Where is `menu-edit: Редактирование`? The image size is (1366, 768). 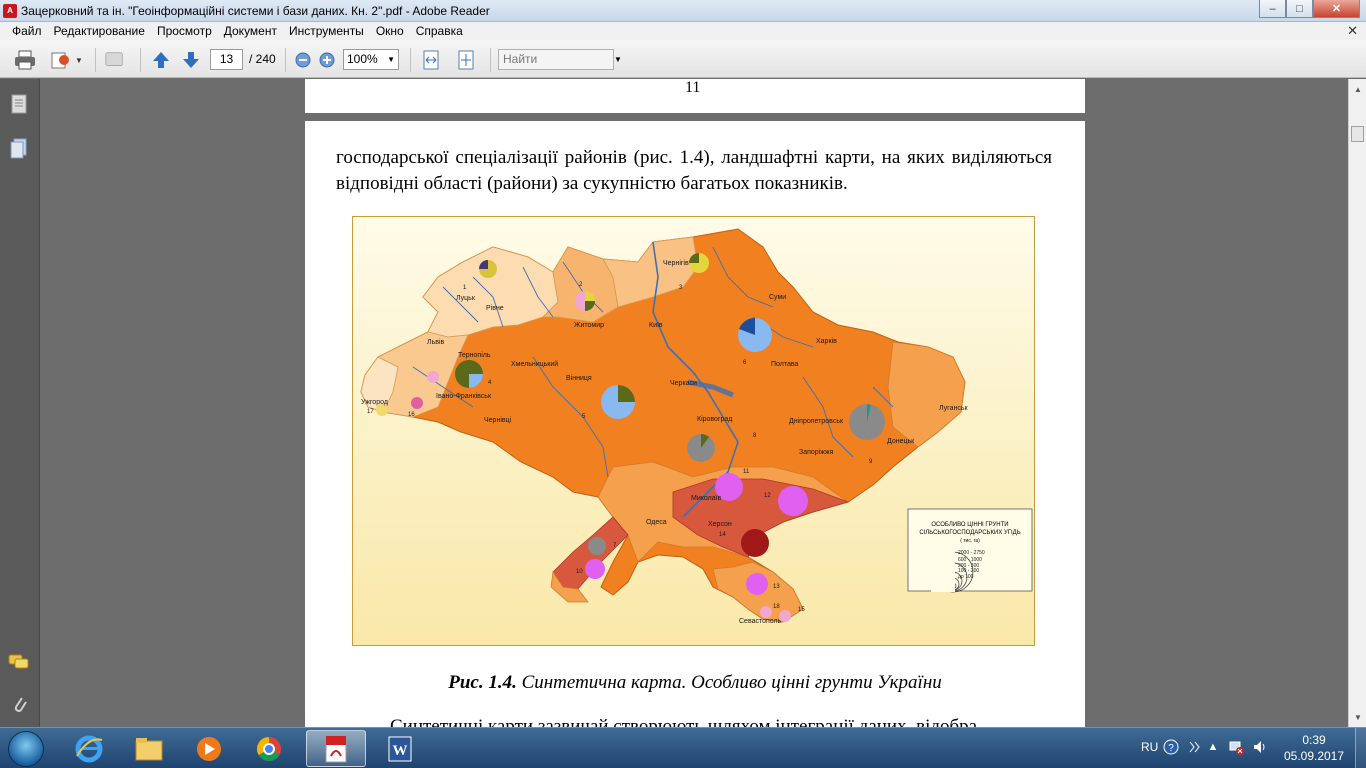
menu-edit: Редактирование is located at coordinates (99, 31).